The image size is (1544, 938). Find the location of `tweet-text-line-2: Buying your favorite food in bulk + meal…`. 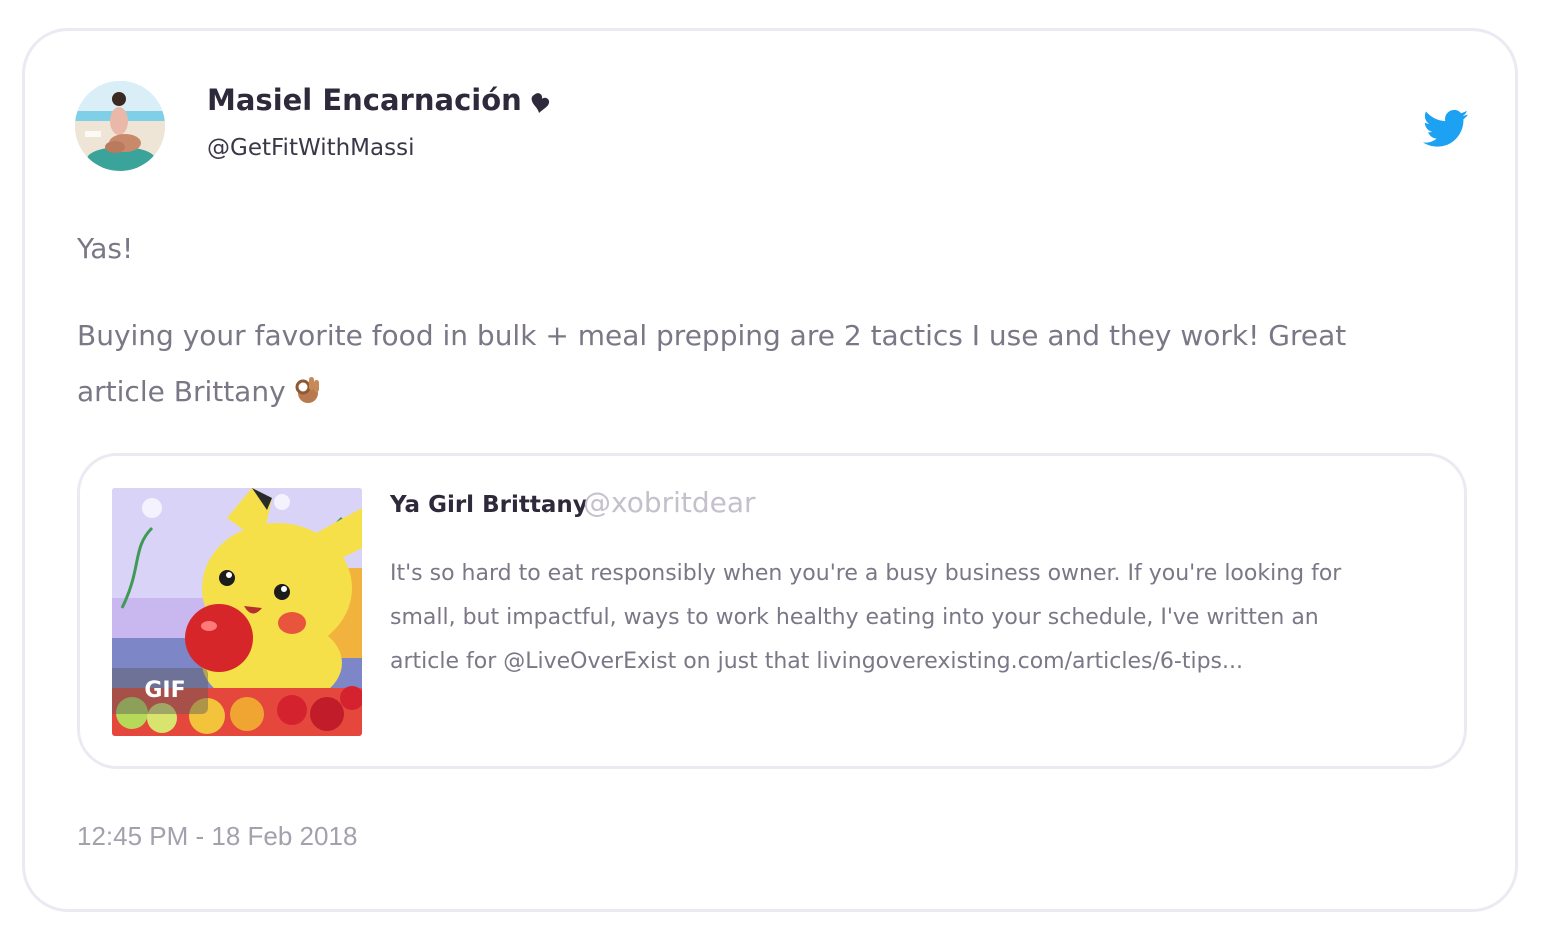

tweet-text-line-2: Buying your favorite food in bulk + meal… is located at coordinates (712, 335).